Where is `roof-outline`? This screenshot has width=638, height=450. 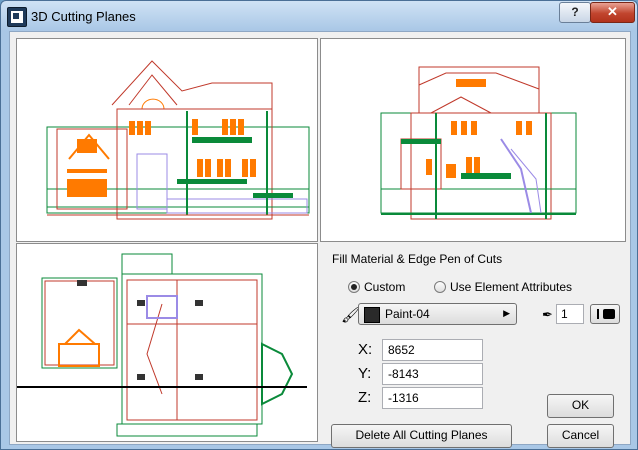 roof-outline is located at coordinates (192, 104).